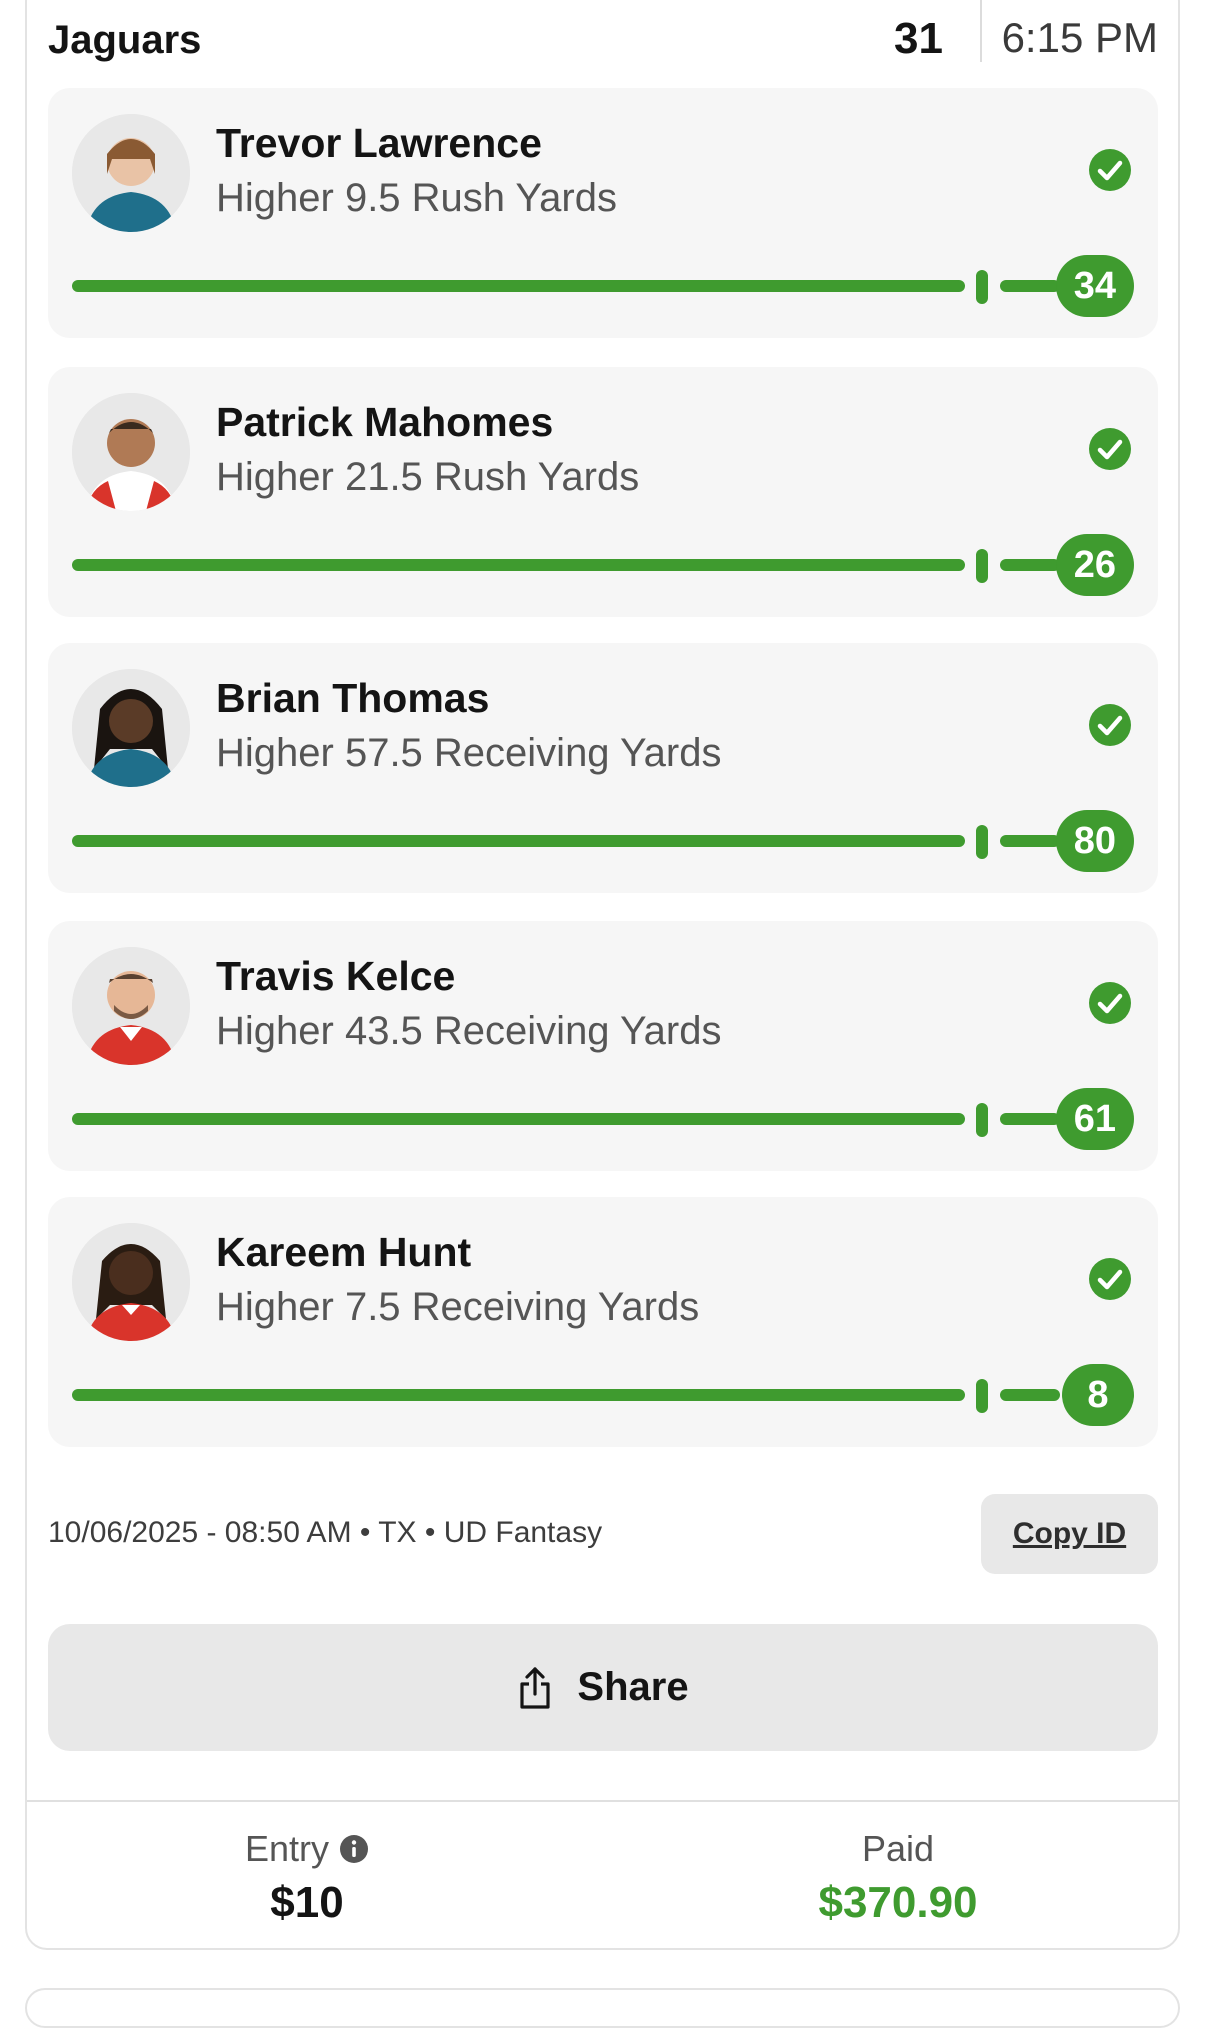  What do you see at coordinates (344, 1252) in the screenshot?
I see `player-name: Kareem Hunt` at bounding box center [344, 1252].